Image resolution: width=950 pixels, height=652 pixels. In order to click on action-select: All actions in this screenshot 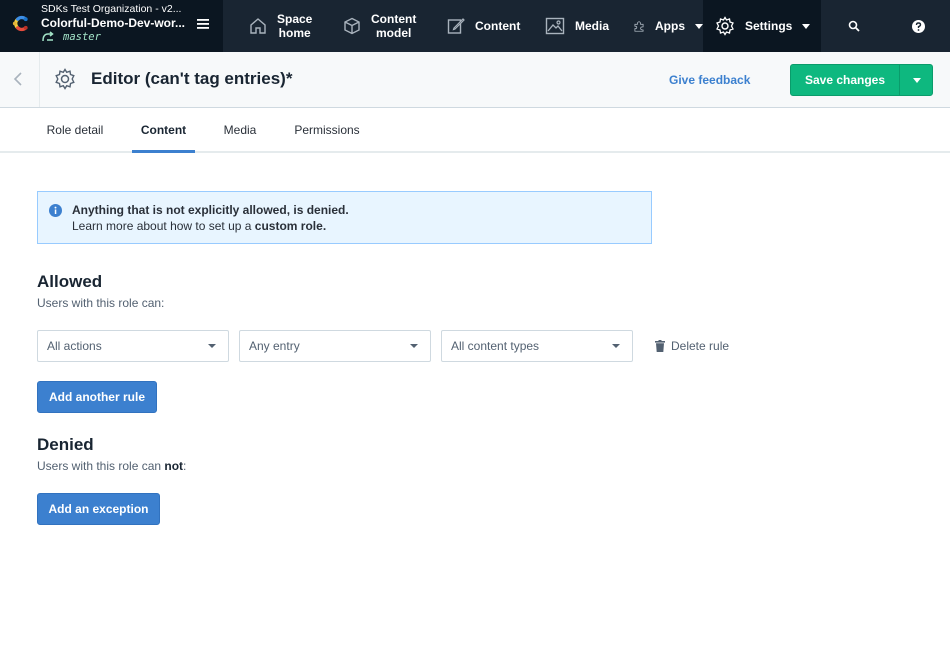, I will do `click(133, 346)`.